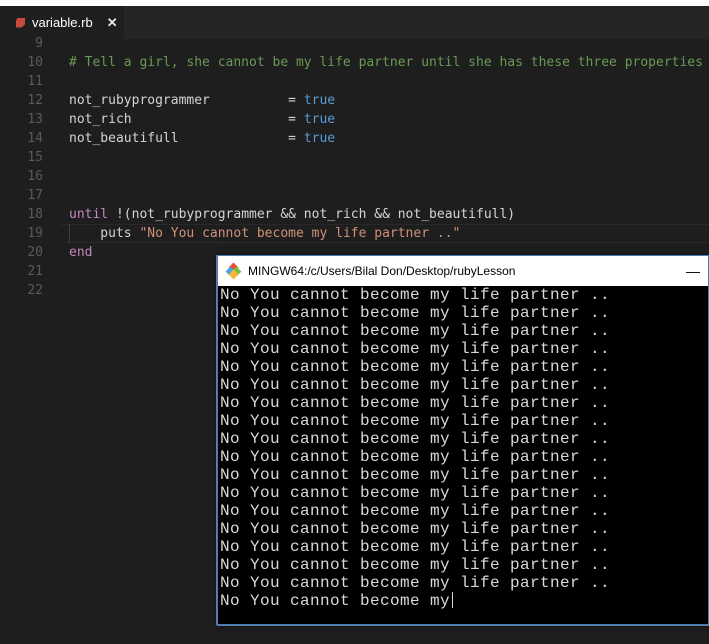 This screenshot has width=709, height=644. I want to click on code-token: not_rich, so click(179, 119).